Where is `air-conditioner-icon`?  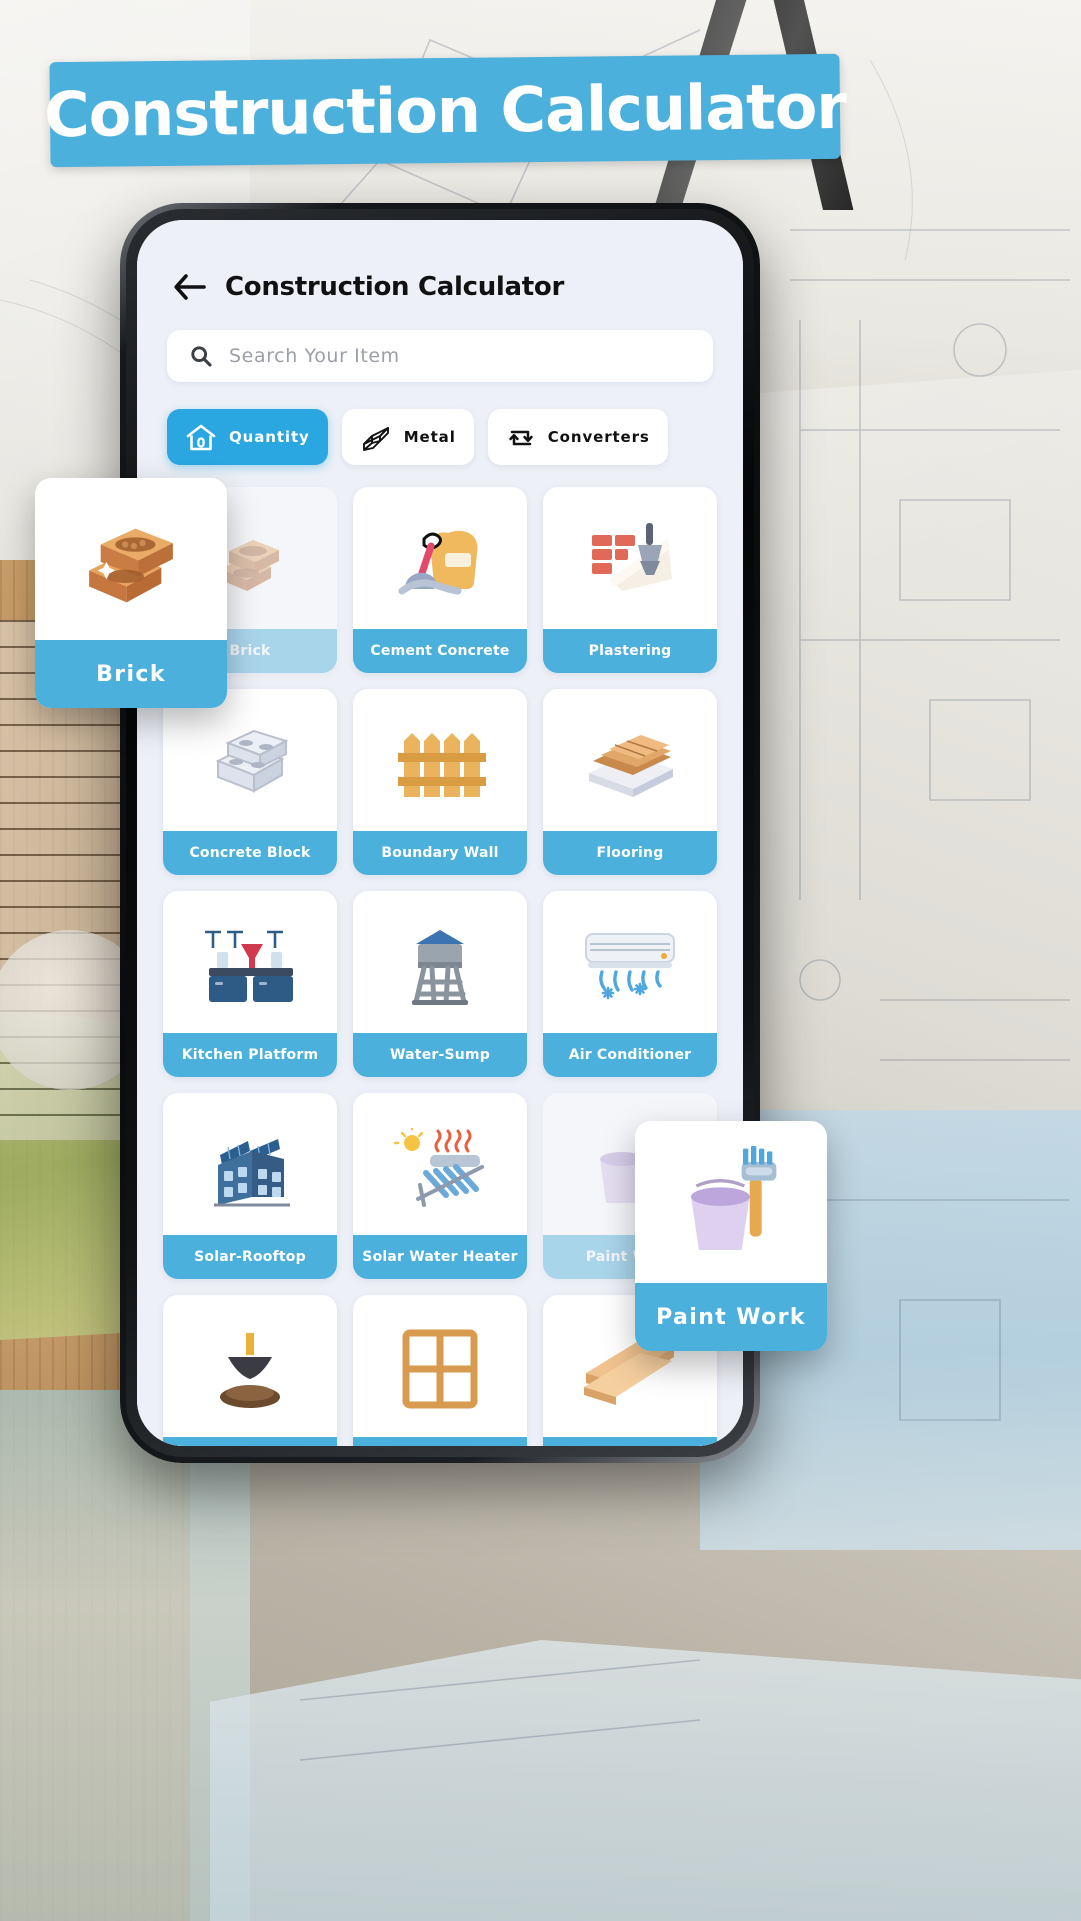 air-conditioner-icon is located at coordinates (630, 966).